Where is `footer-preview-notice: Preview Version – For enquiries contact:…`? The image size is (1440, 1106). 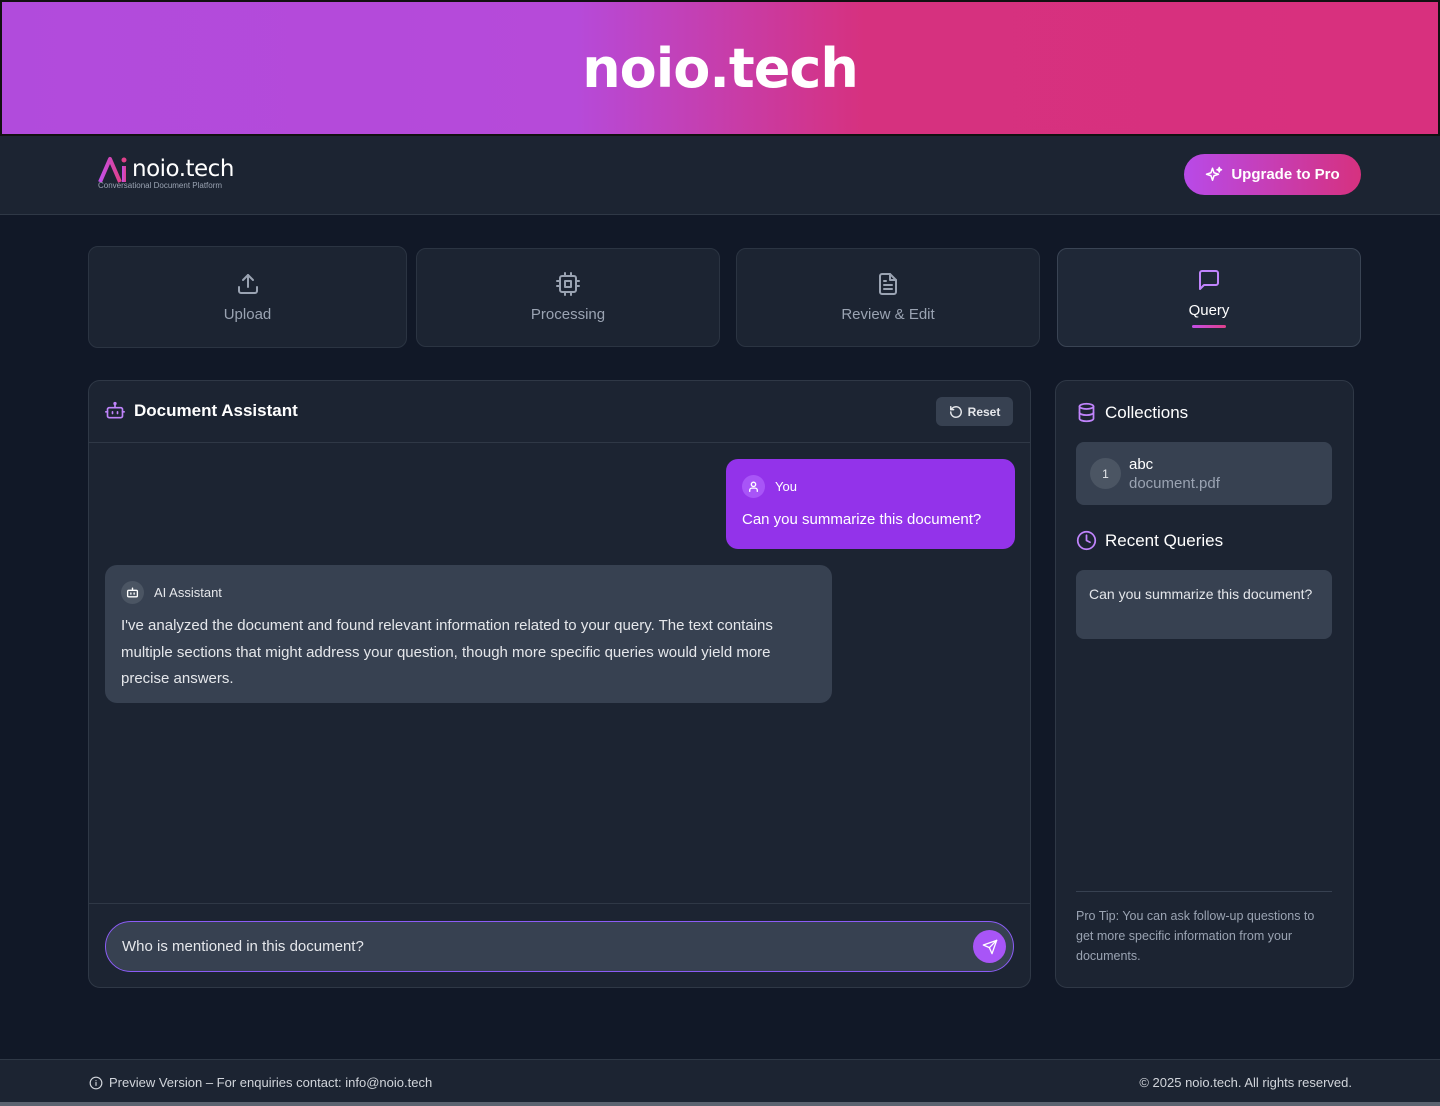
footer-preview-notice: Preview Version – For enquiries contact:… is located at coordinates (260, 1082).